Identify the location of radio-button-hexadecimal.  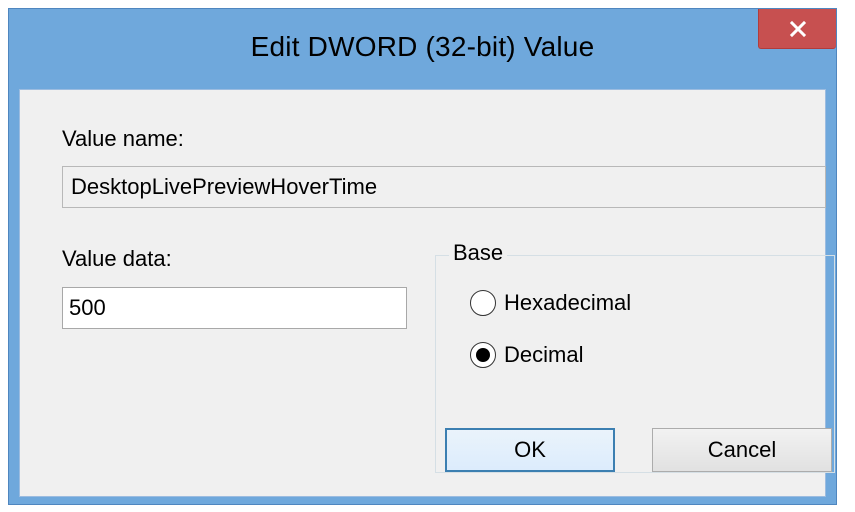
(483, 303).